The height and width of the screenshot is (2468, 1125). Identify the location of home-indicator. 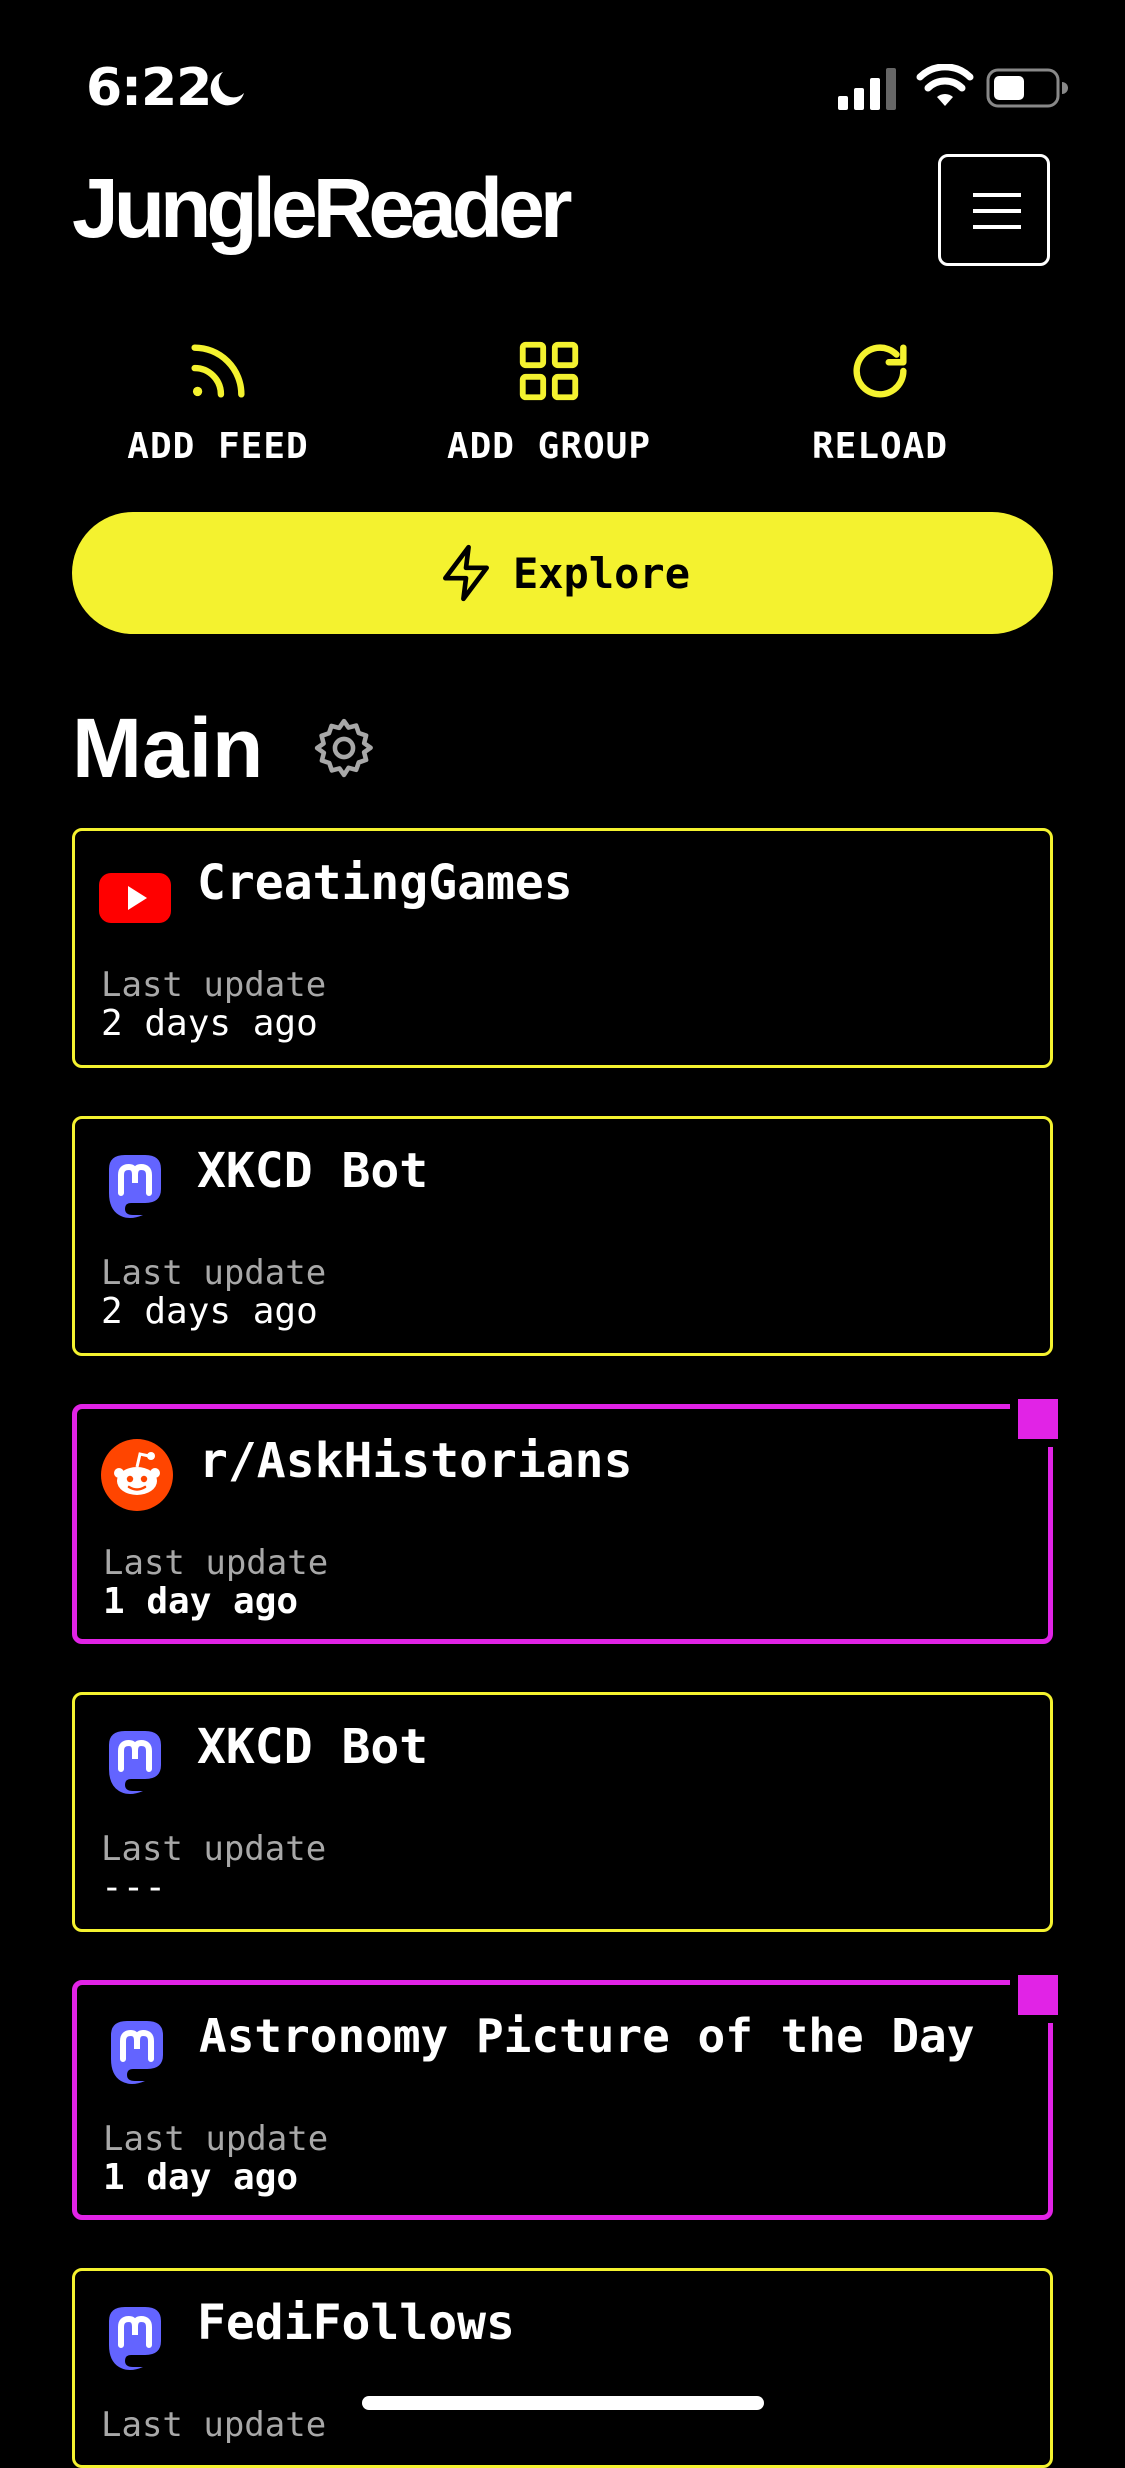
(563, 2403).